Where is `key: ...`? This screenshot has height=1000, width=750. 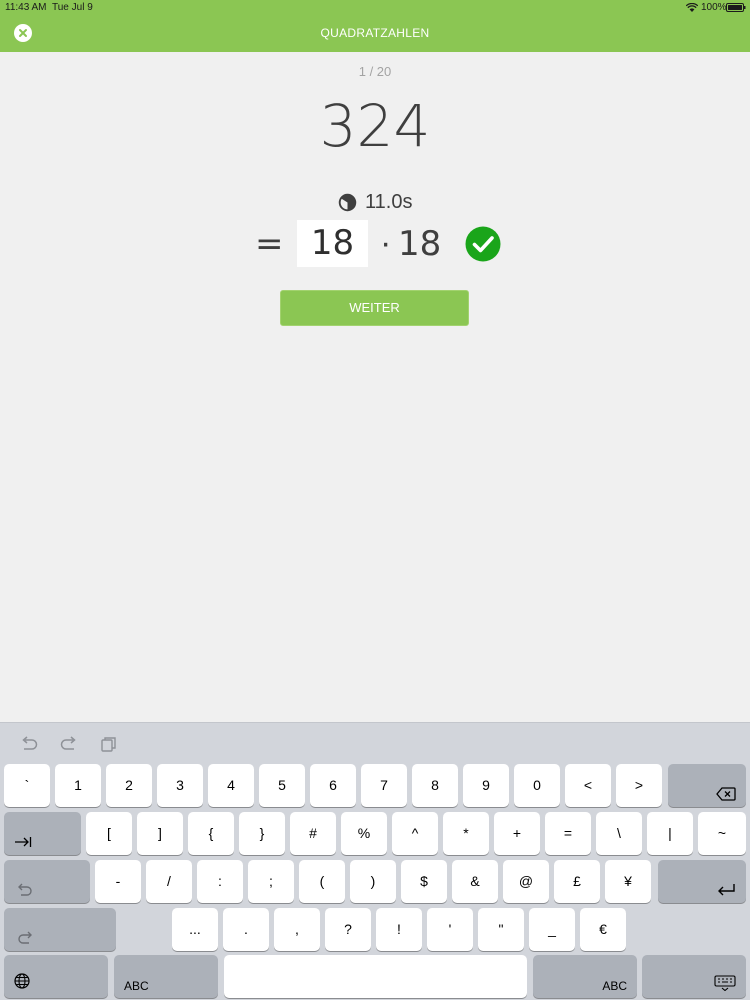 key: ... is located at coordinates (195, 929).